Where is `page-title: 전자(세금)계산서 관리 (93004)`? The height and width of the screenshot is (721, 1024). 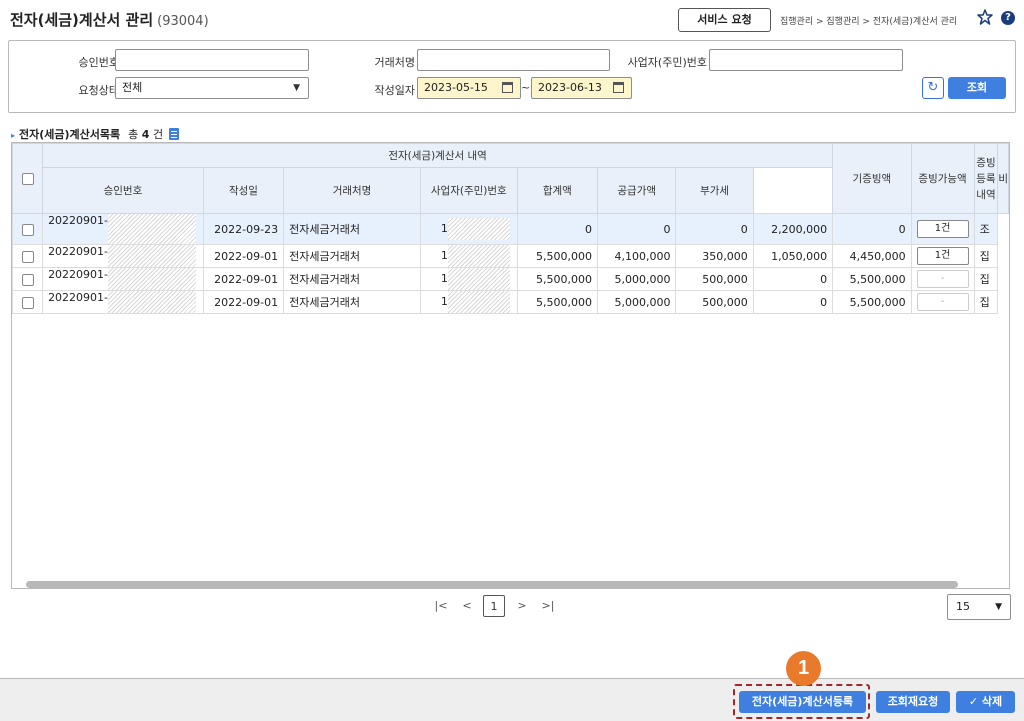
page-title: 전자(세금)계산서 관리 (93004) is located at coordinates (109, 20).